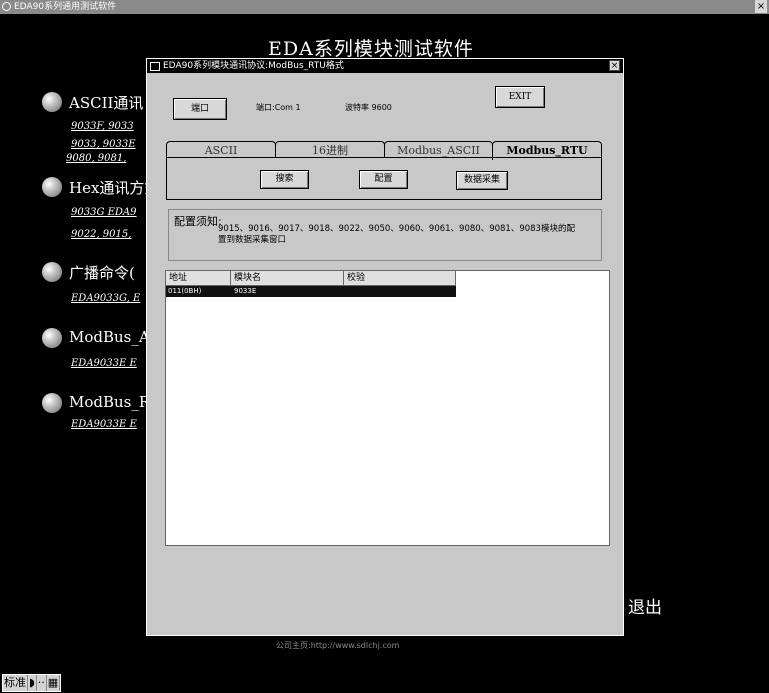  What do you see at coordinates (102, 126) in the screenshot?
I see `menu-link: 9033F, 9033` at bounding box center [102, 126].